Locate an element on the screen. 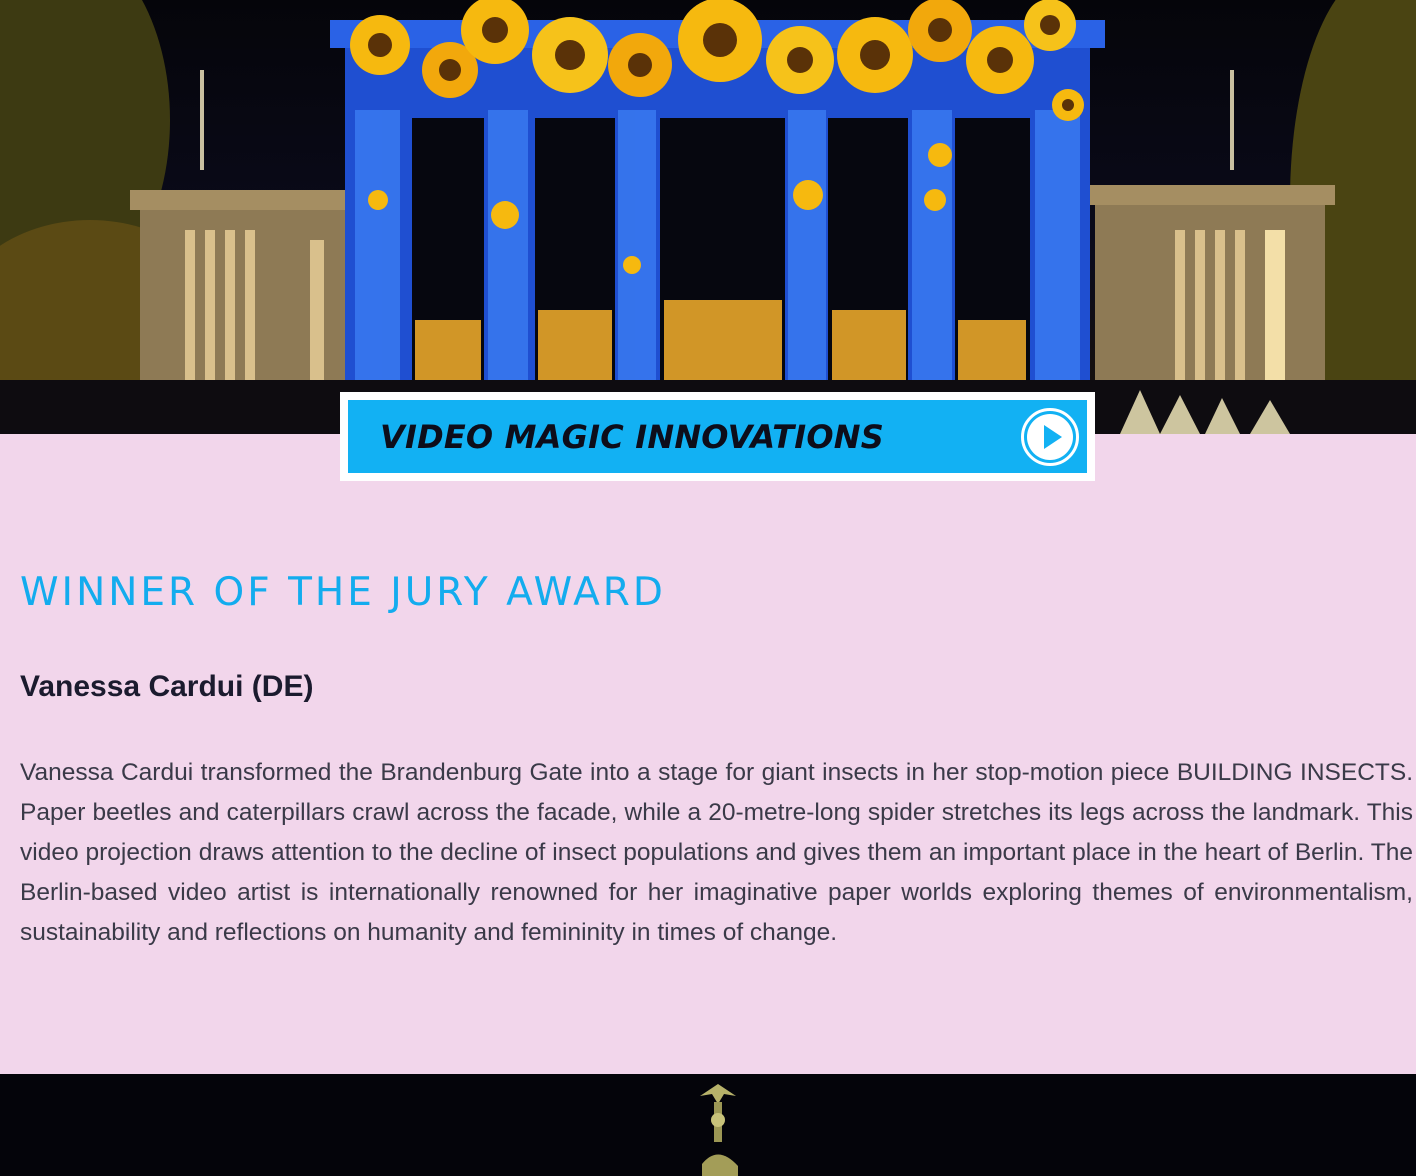  artist-name: Vanessa Cardui (DE) is located at coordinates (167, 686).